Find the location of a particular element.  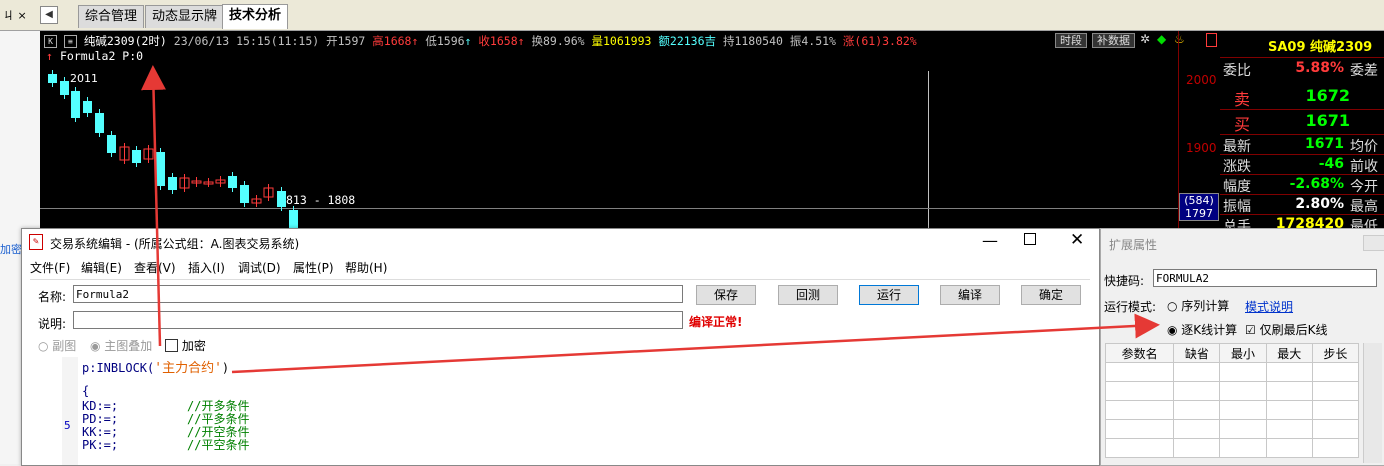

arrow-to-mode is located at coordinates (695, 343).